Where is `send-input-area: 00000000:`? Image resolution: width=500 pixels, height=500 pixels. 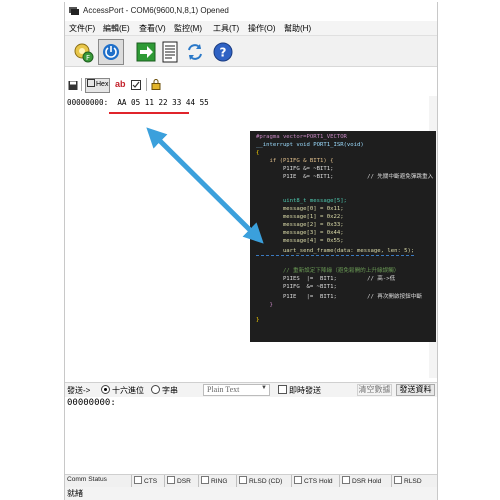
send-input-area: 00000000: is located at coordinates (251, 434).